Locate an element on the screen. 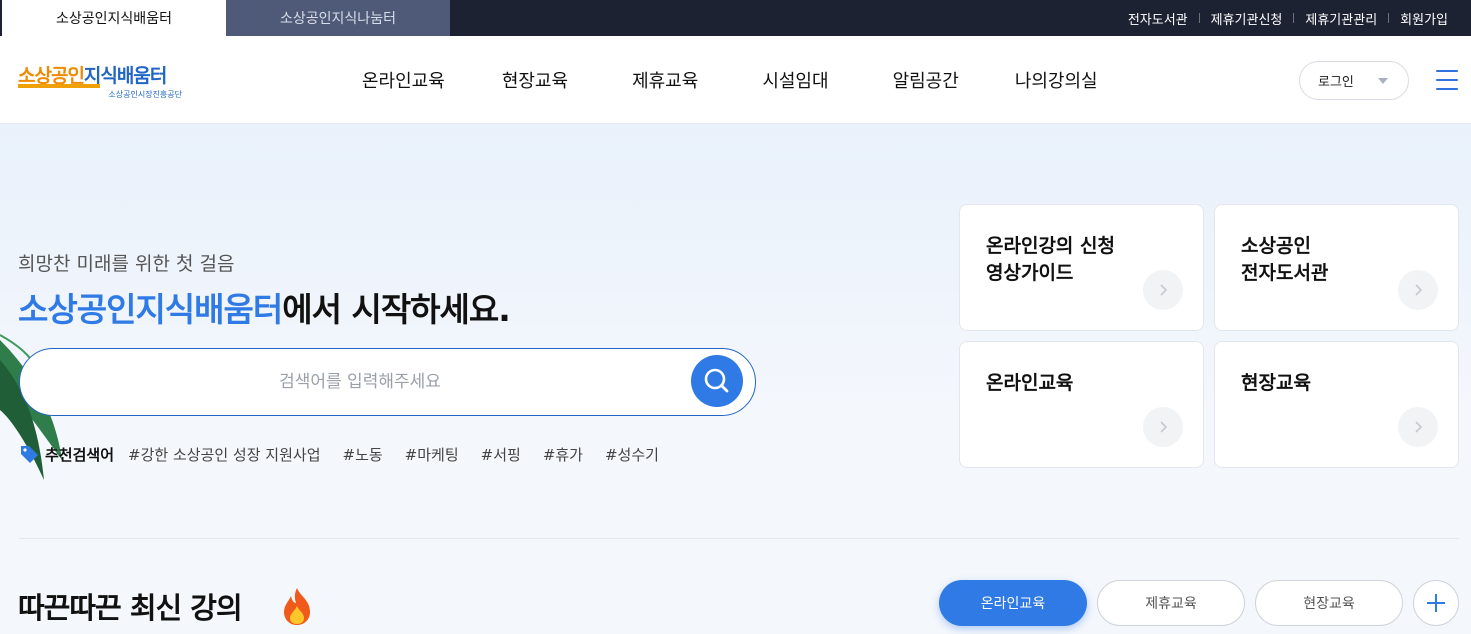 Image resolution: width=1471 pixels, height=634 pixels. site-tab-sharing: 소상공인지식나눔터 is located at coordinates (338, 18).